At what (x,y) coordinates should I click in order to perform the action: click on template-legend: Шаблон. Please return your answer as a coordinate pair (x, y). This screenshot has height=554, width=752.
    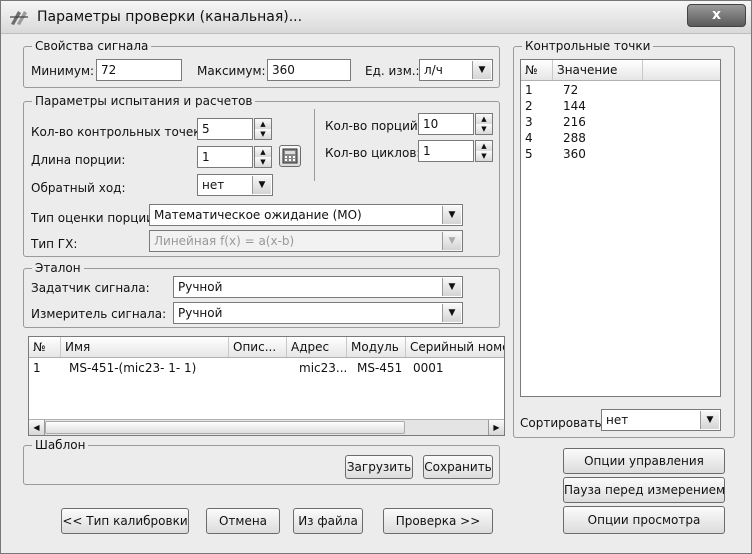
    Looking at the image, I should click on (60, 445).